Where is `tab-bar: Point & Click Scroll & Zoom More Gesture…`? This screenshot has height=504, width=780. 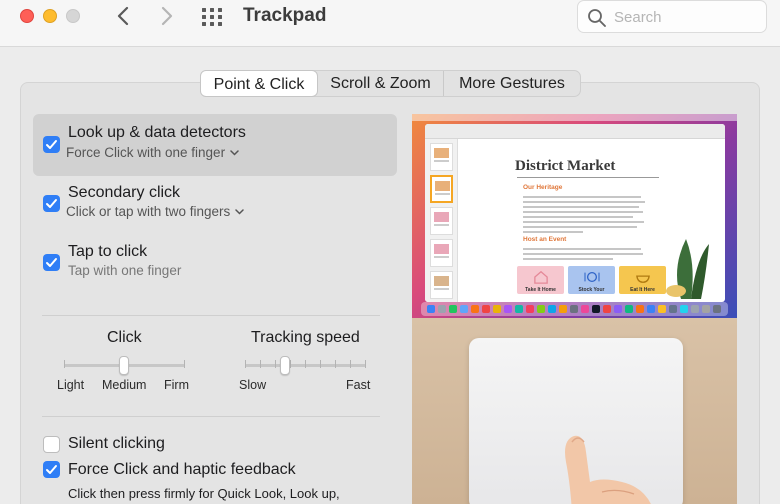
tab-bar: Point & Click Scroll & Zoom More Gesture… is located at coordinates (390, 83).